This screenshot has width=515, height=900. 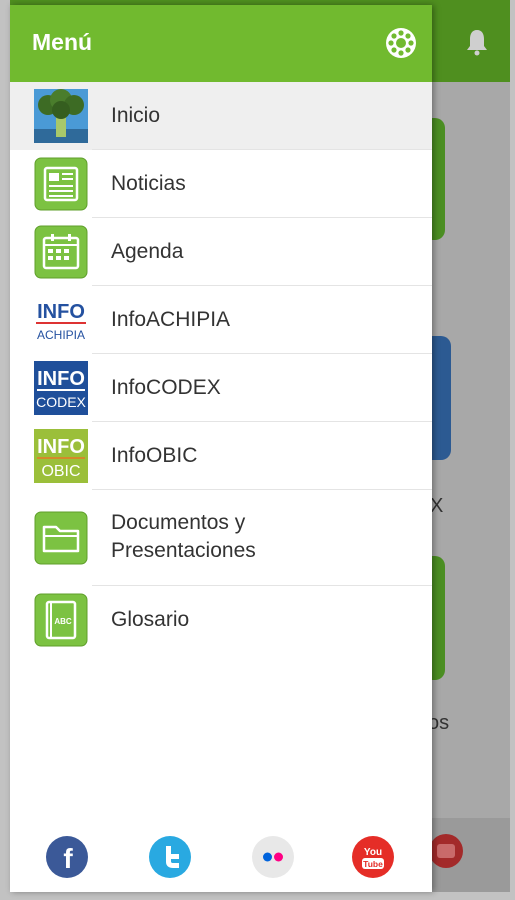 I want to click on facebook-icon: f, so click(x=67, y=857).